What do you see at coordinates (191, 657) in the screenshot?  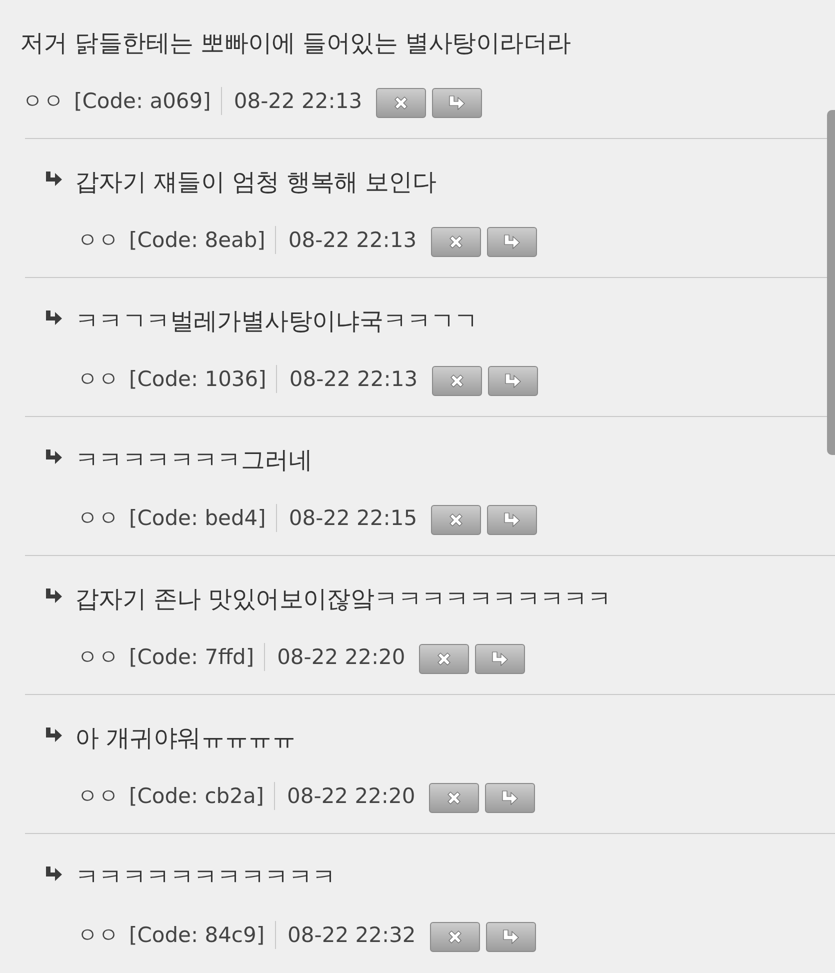 I see `author-code: [Code: 7ffd]` at bounding box center [191, 657].